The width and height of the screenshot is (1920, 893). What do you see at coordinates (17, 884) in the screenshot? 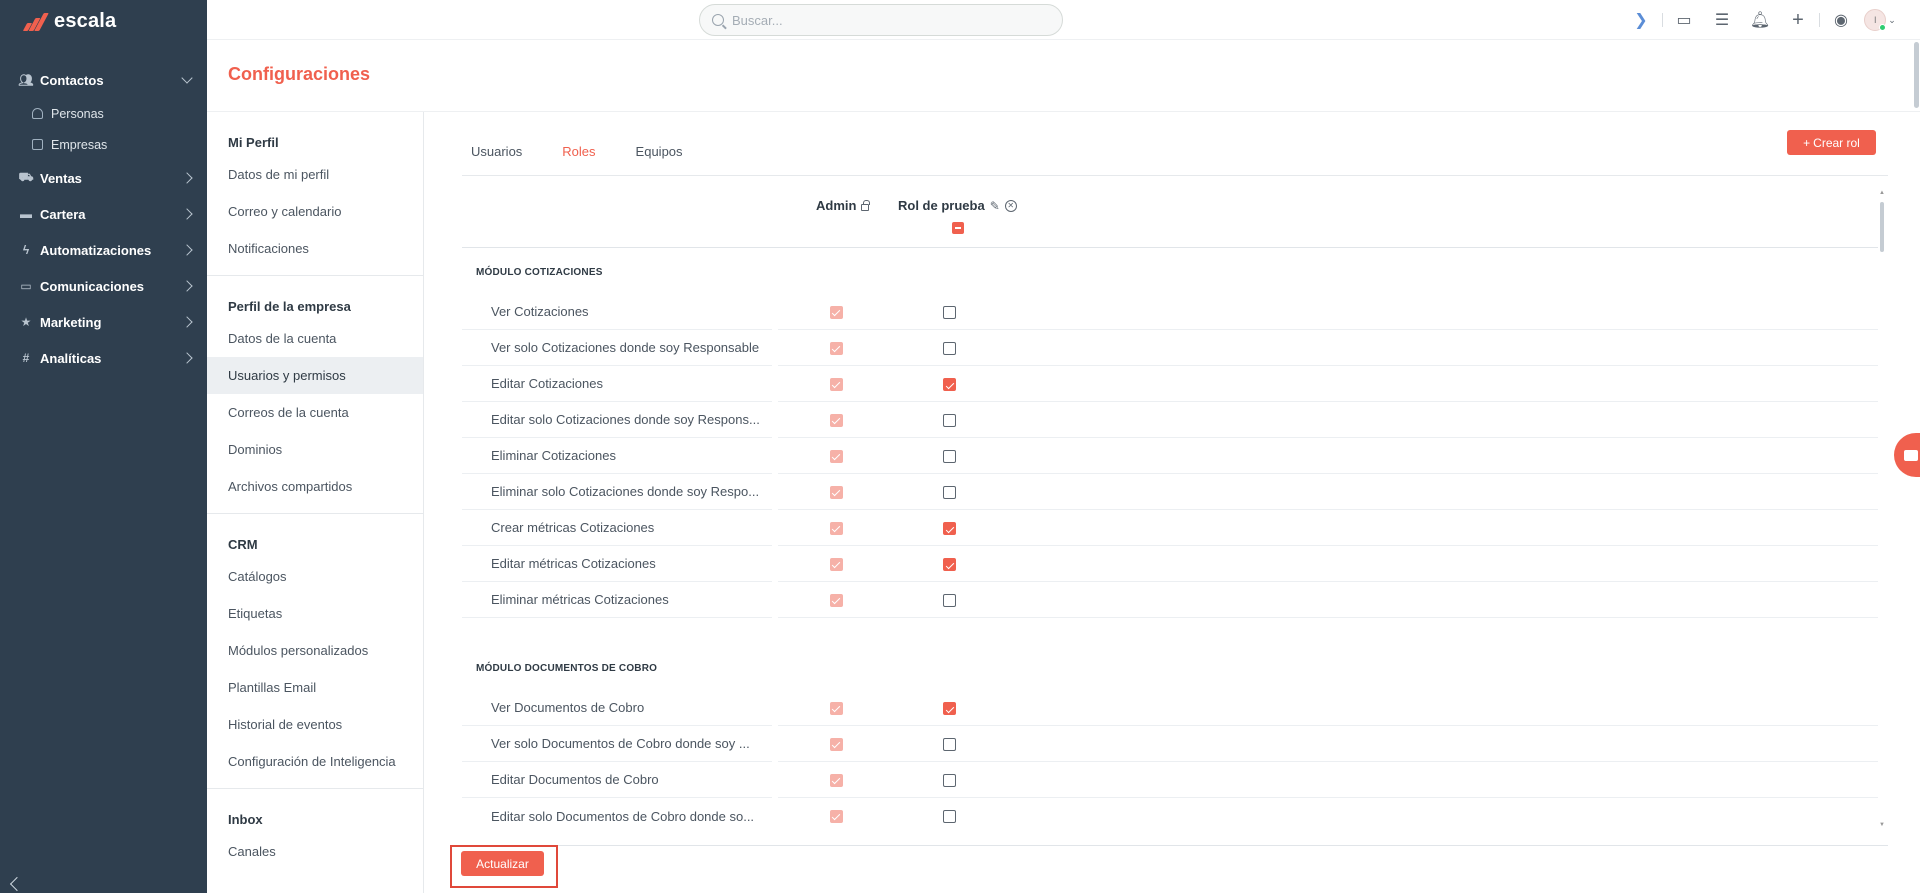
I see `collapse-sidebar-icon` at bounding box center [17, 884].